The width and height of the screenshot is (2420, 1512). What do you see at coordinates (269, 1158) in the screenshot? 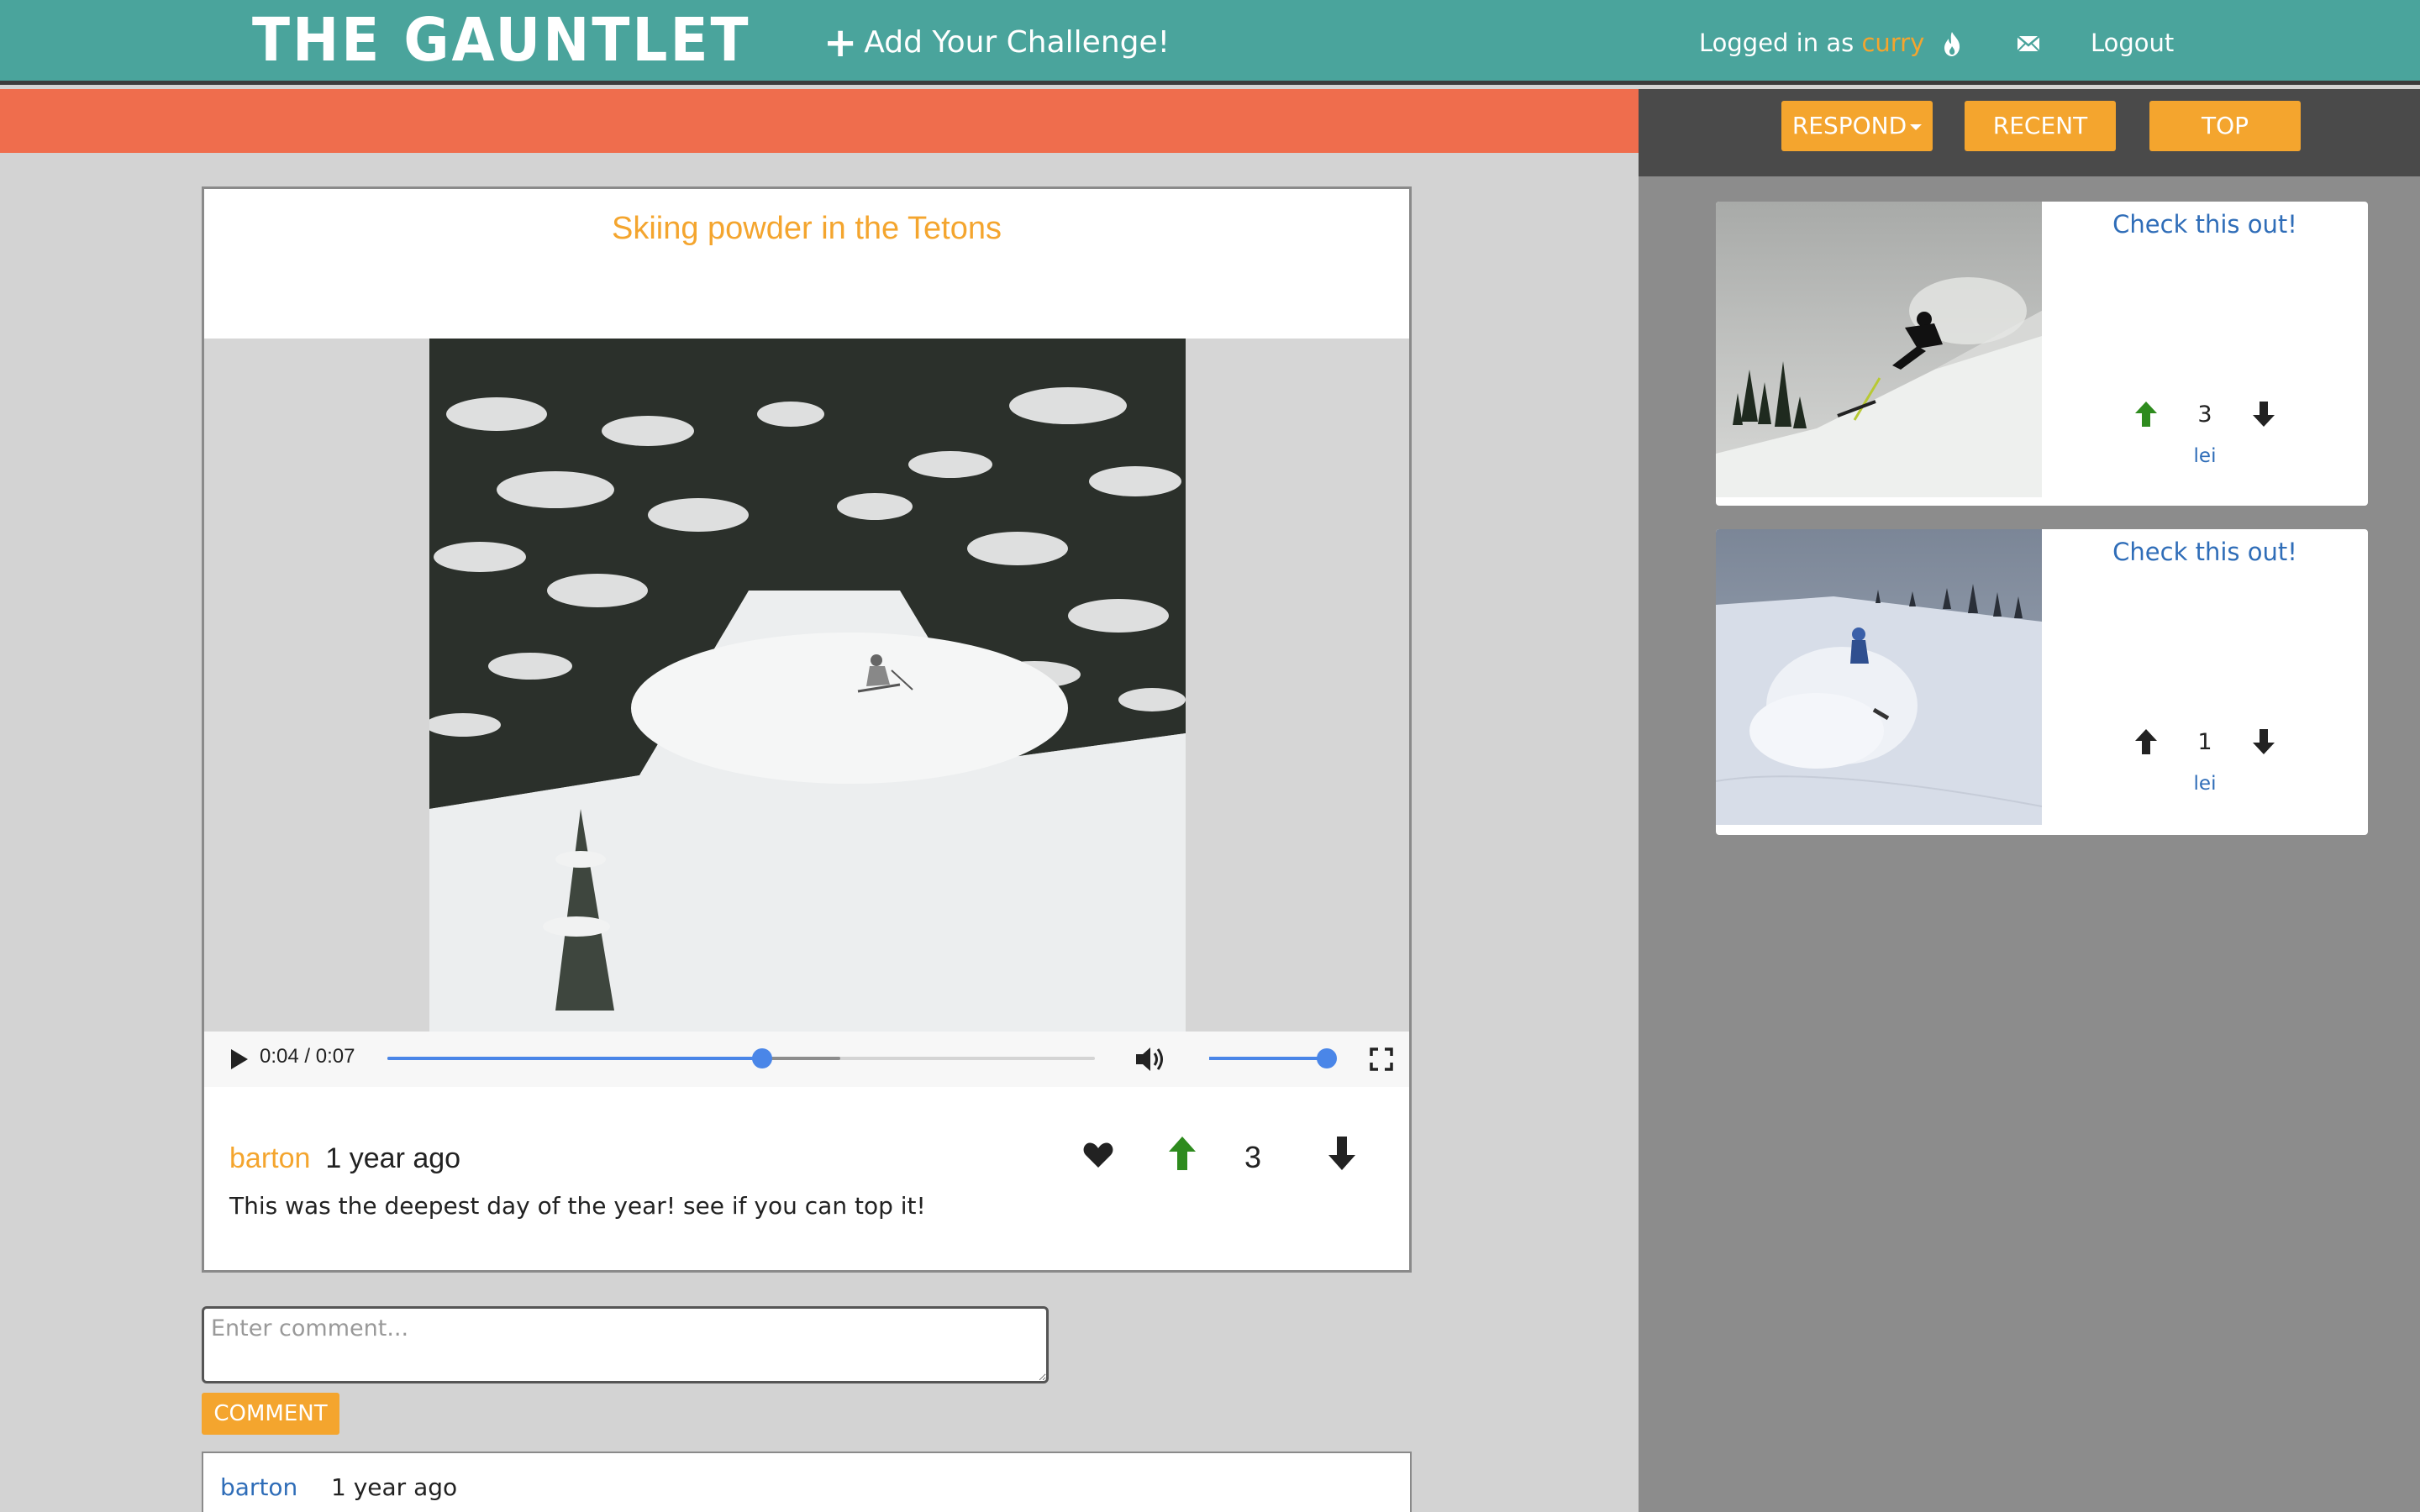
I see `post-author-link: barton` at bounding box center [269, 1158].